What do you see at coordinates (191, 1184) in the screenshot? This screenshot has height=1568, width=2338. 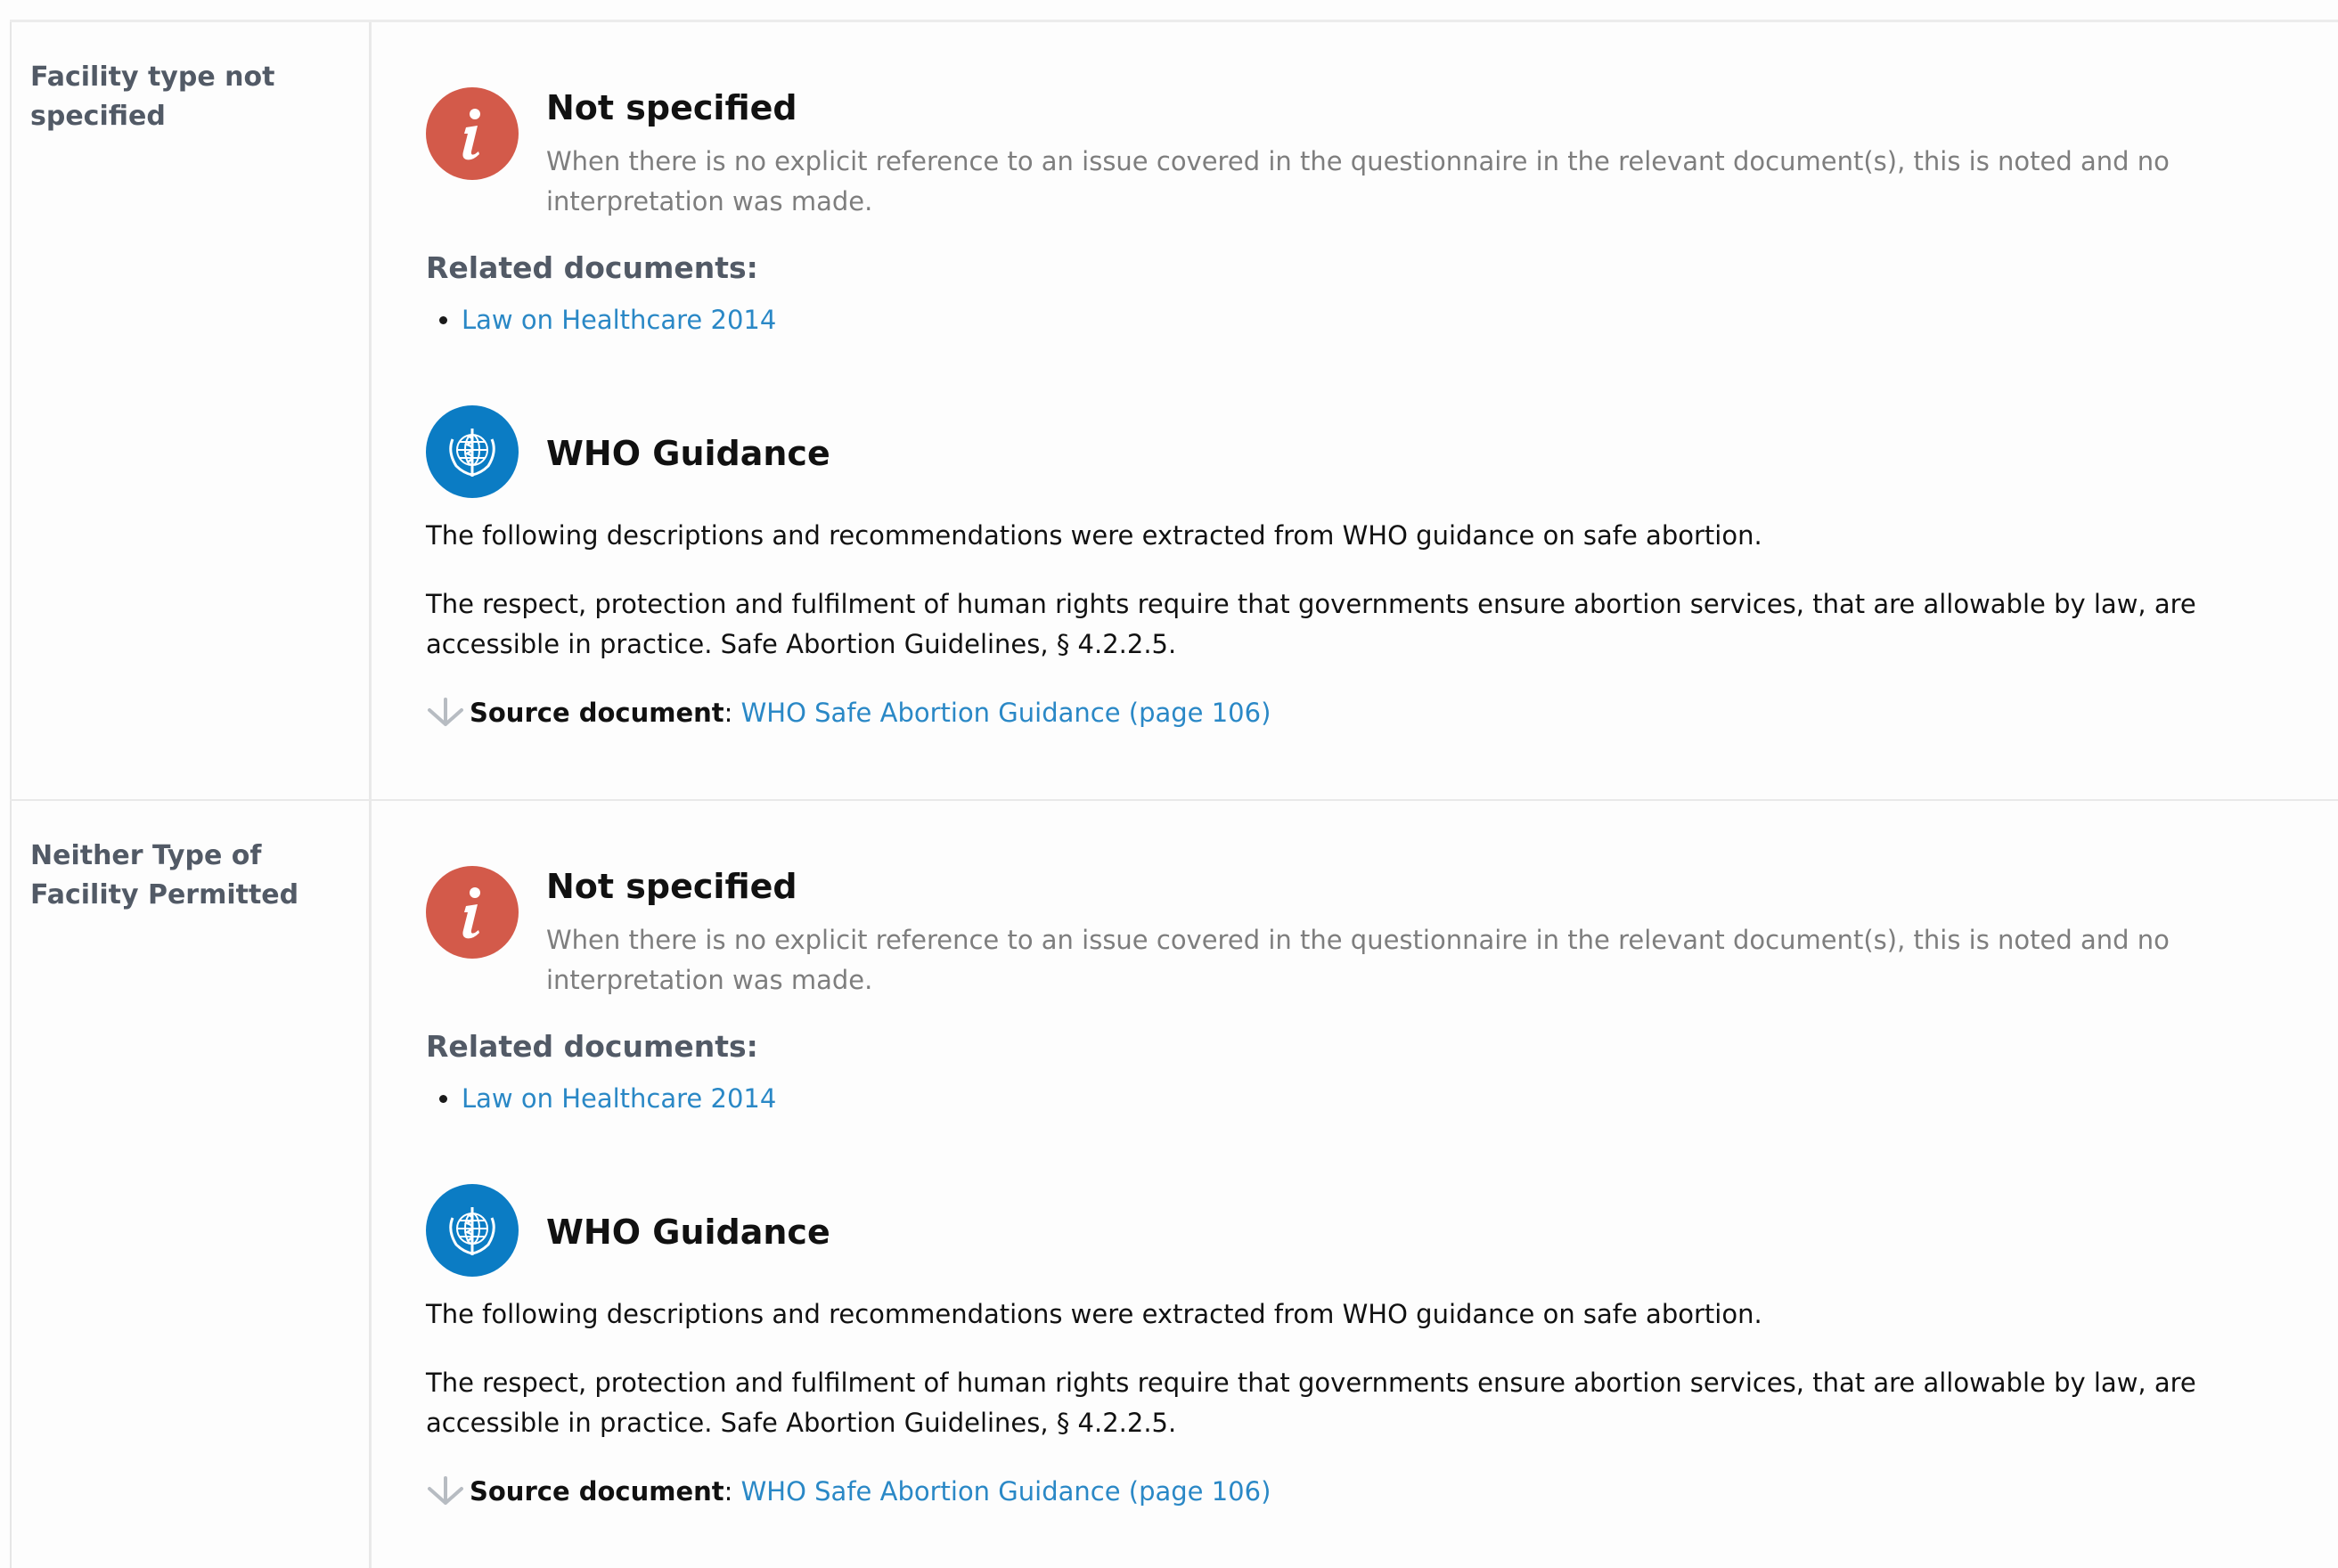 I see `row-label-cell: Neither Type of Facility Permitted` at bounding box center [191, 1184].